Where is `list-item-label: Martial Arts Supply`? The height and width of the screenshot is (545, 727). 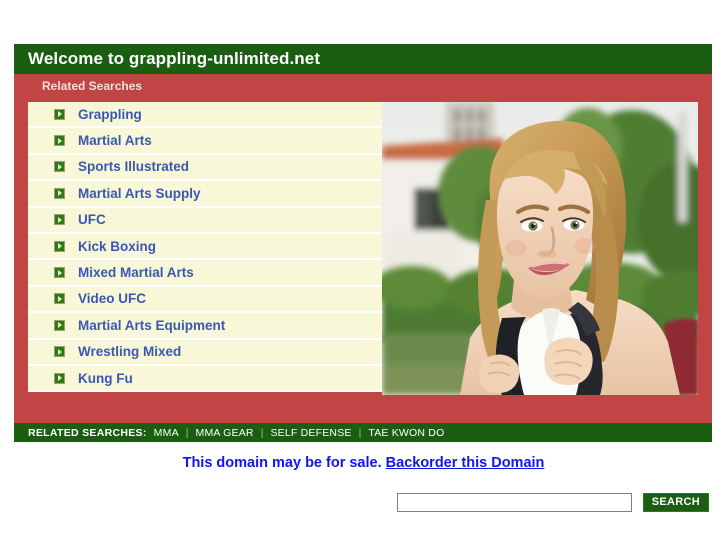 list-item-label: Martial Arts Supply is located at coordinates (139, 193).